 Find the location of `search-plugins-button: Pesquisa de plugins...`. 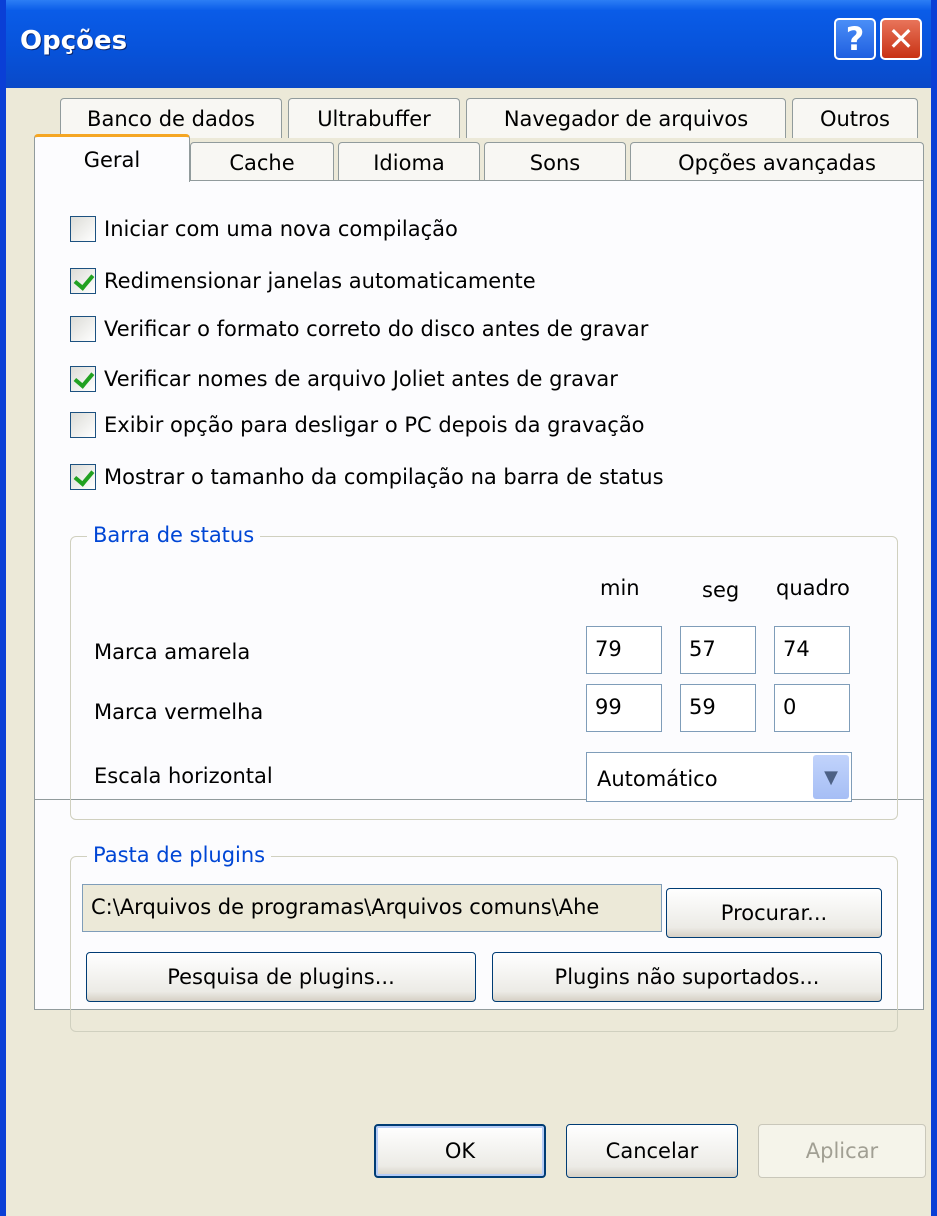

search-plugins-button: Pesquisa de plugins... is located at coordinates (281, 977).